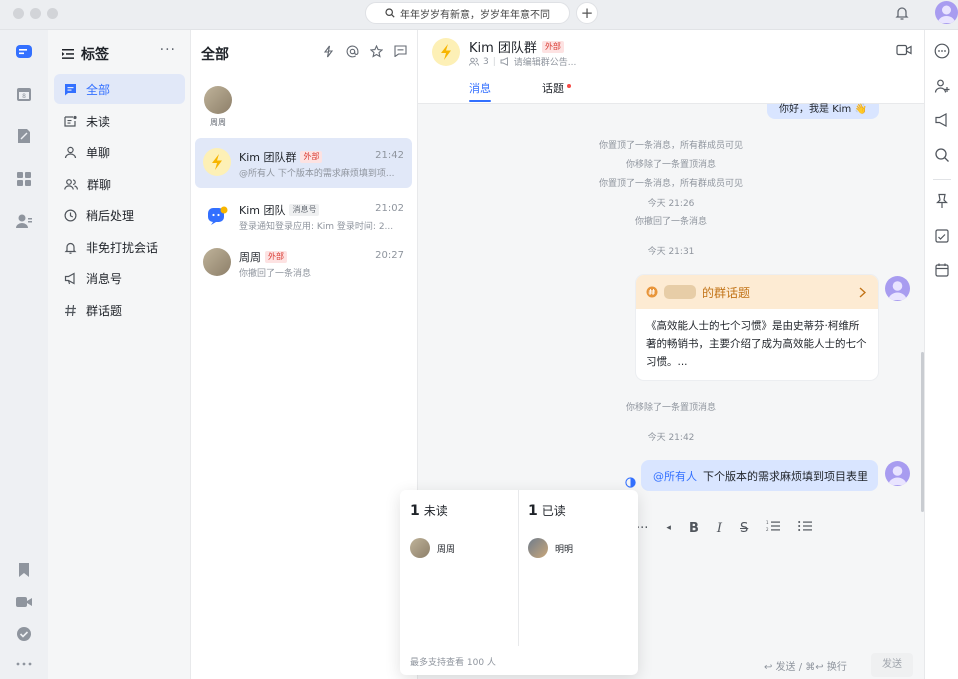 This screenshot has height=679, width=958. What do you see at coordinates (564, 549) in the screenshot?
I see `user-name: 明明` at bounding box center [564, 549].